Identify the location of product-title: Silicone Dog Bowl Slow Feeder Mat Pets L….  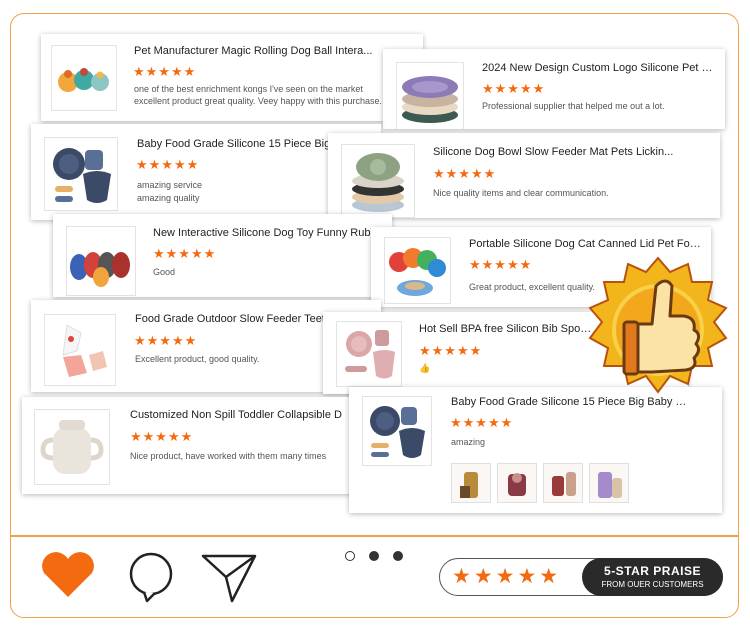
(573, 152).